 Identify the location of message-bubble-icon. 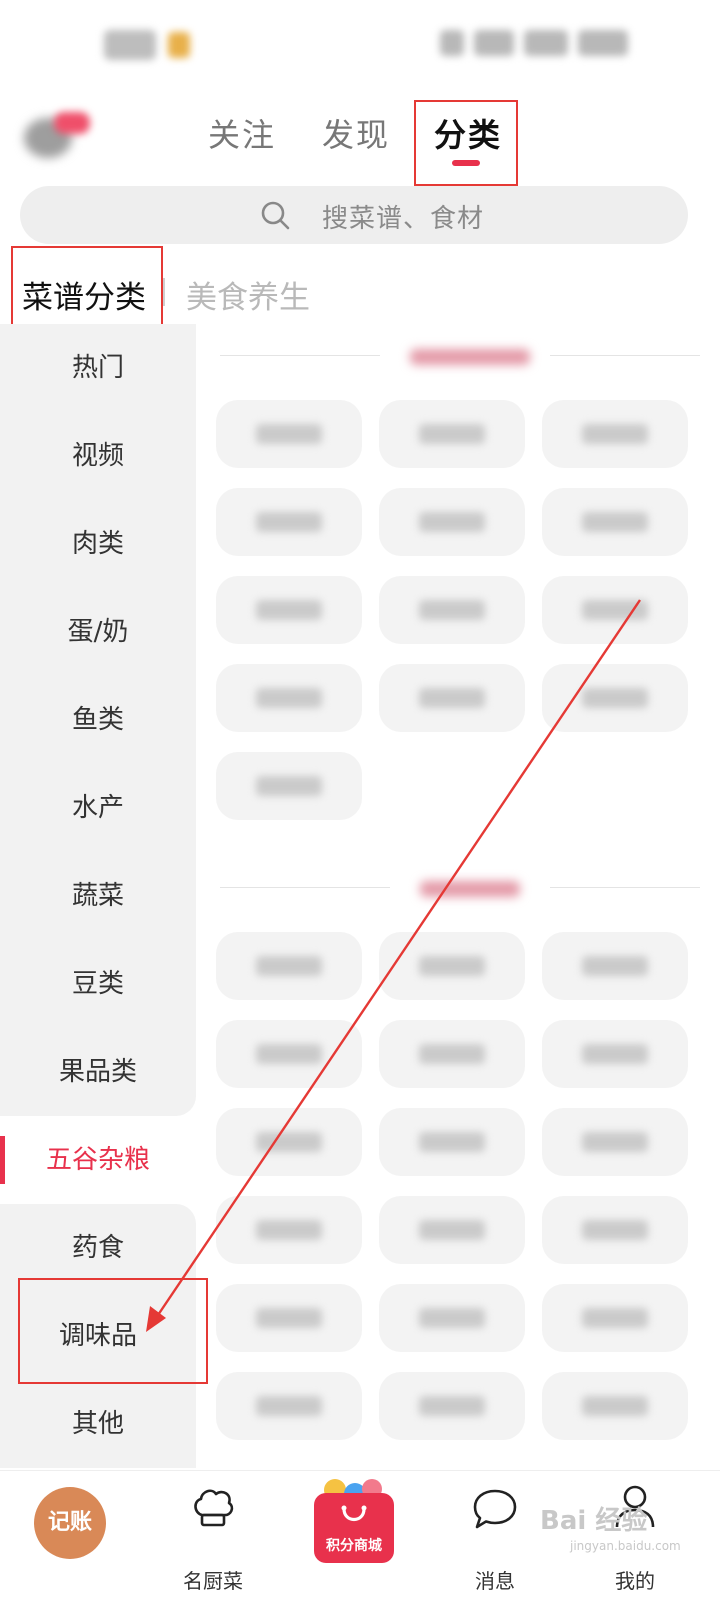
(495, 1509).